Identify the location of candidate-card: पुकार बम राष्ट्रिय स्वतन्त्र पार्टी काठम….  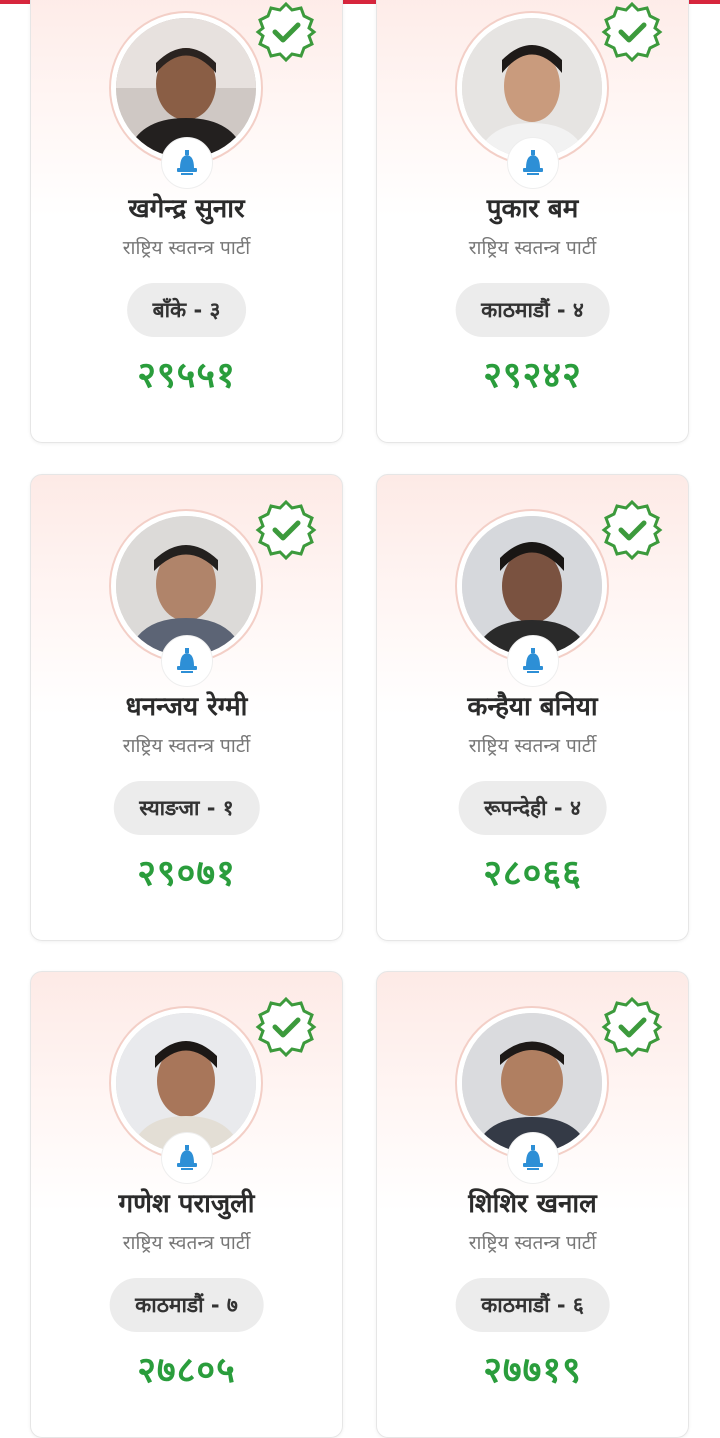
(532, 221).